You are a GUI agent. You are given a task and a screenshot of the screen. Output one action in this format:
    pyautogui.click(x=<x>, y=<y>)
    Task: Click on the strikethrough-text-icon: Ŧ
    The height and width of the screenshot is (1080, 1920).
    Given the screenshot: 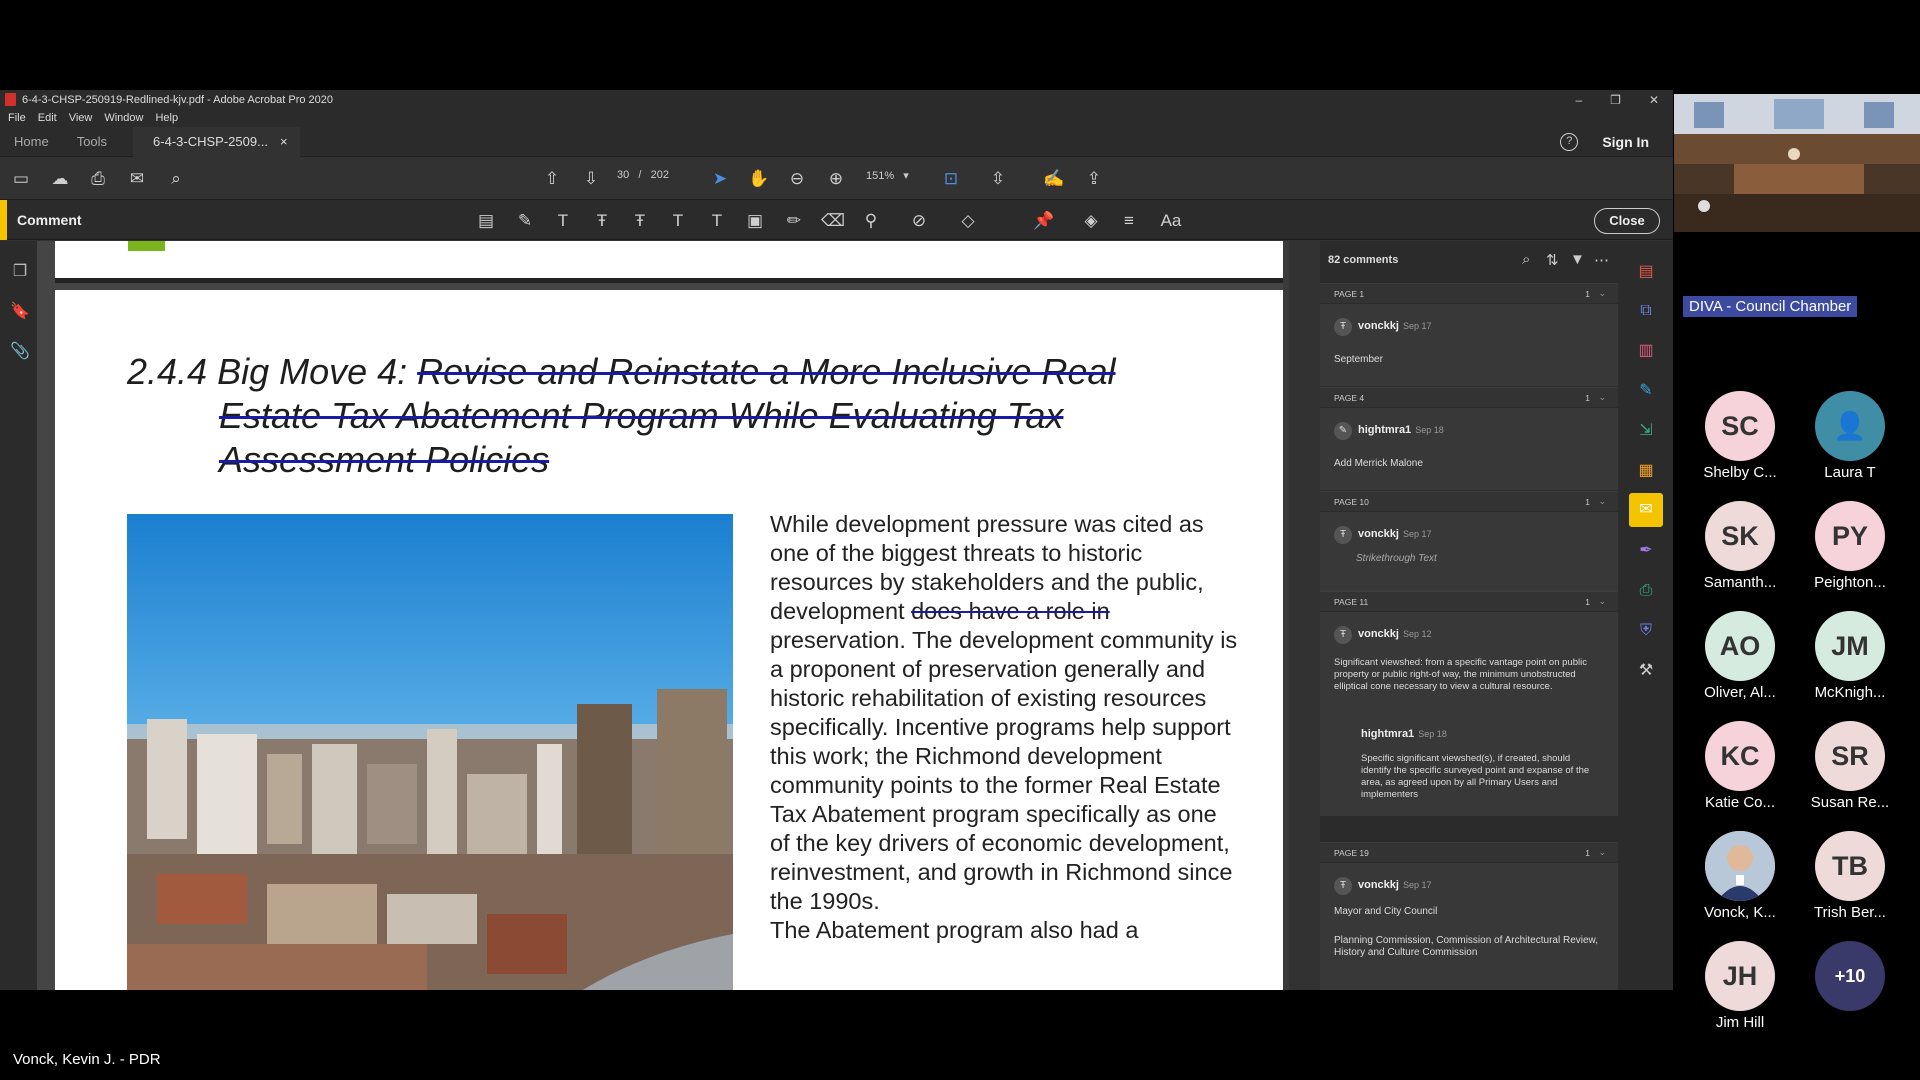 What is the action you would take?
    pyautogui.click(x=602, y=221)
    